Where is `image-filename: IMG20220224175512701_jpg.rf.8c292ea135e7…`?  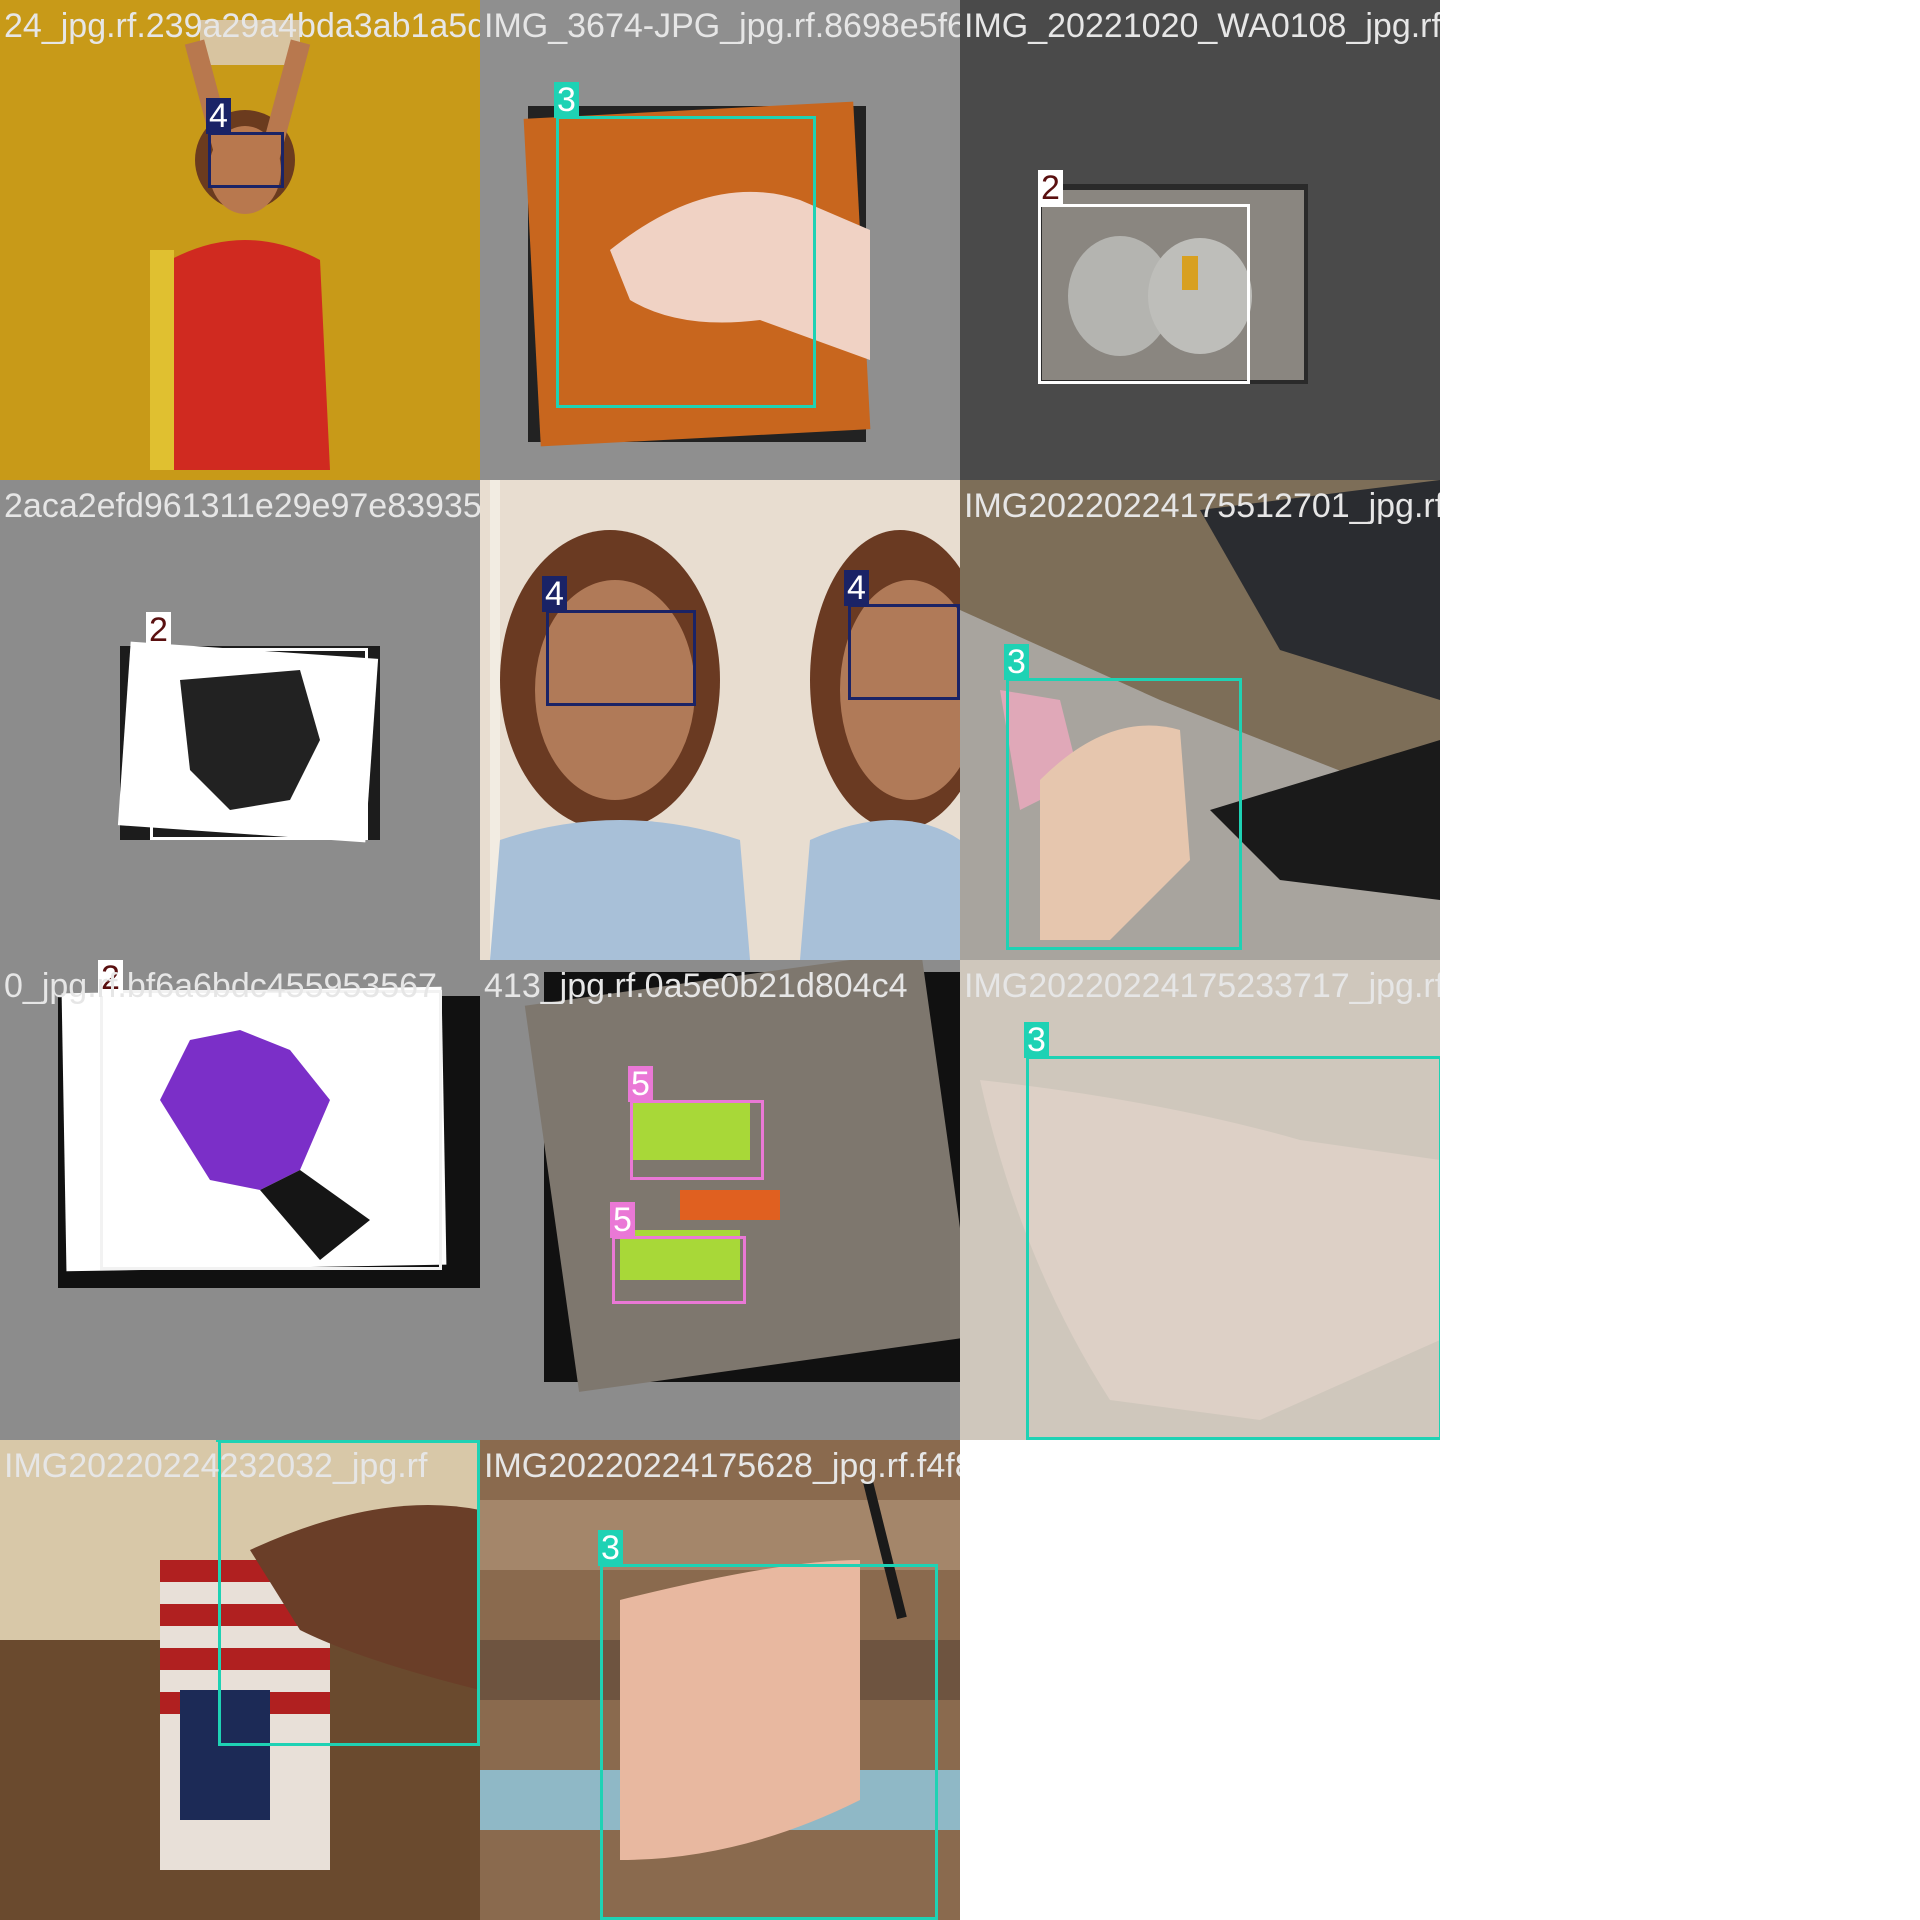 image-filename: IMG20220224175512701_jpg.rf.8c292ea135e7… is located at coordinates (1202, 506).